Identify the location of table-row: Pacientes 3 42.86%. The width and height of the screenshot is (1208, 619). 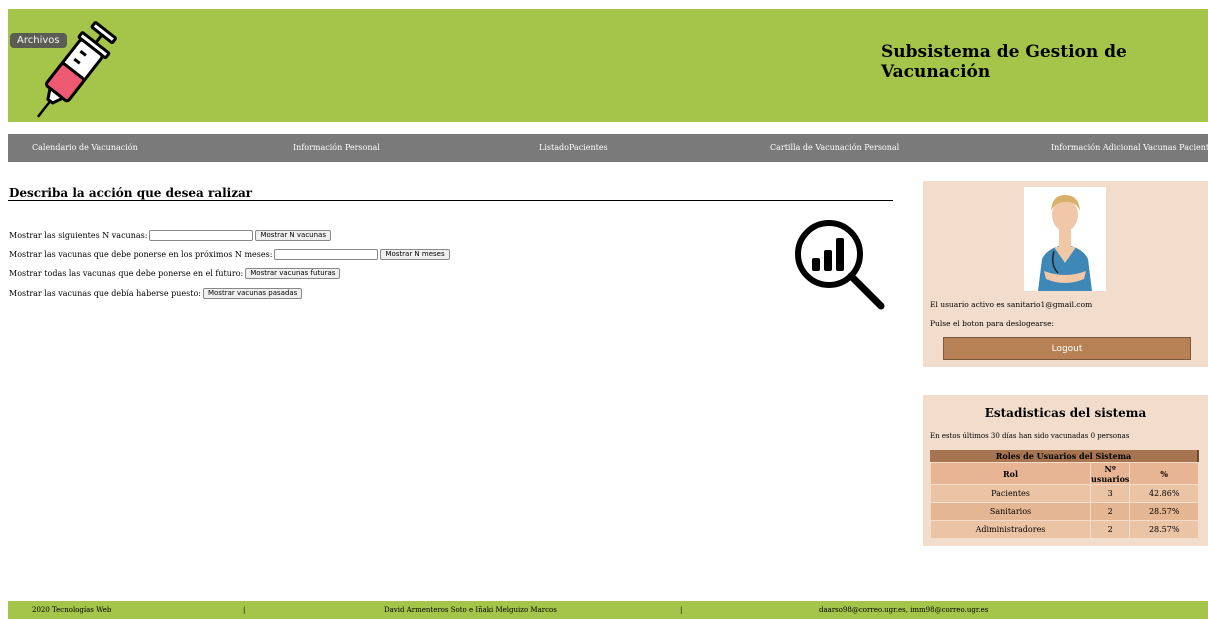
(1064, 493).